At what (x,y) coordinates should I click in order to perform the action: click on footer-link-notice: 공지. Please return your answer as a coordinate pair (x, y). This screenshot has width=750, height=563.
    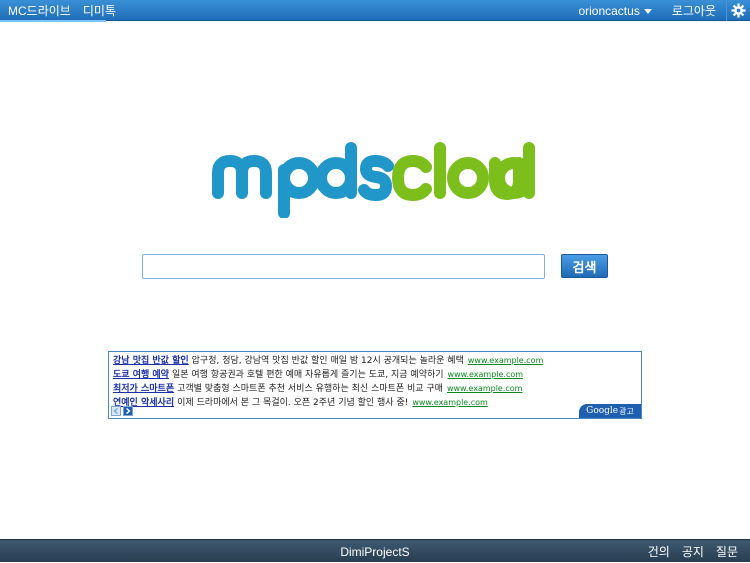
    Looking at the image, I should click on (693, 551).